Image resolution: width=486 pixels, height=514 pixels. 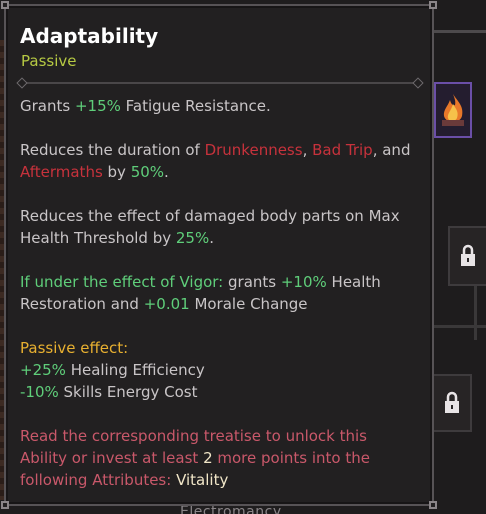 I want to click on text: Grants, so click(x=47, y=106).